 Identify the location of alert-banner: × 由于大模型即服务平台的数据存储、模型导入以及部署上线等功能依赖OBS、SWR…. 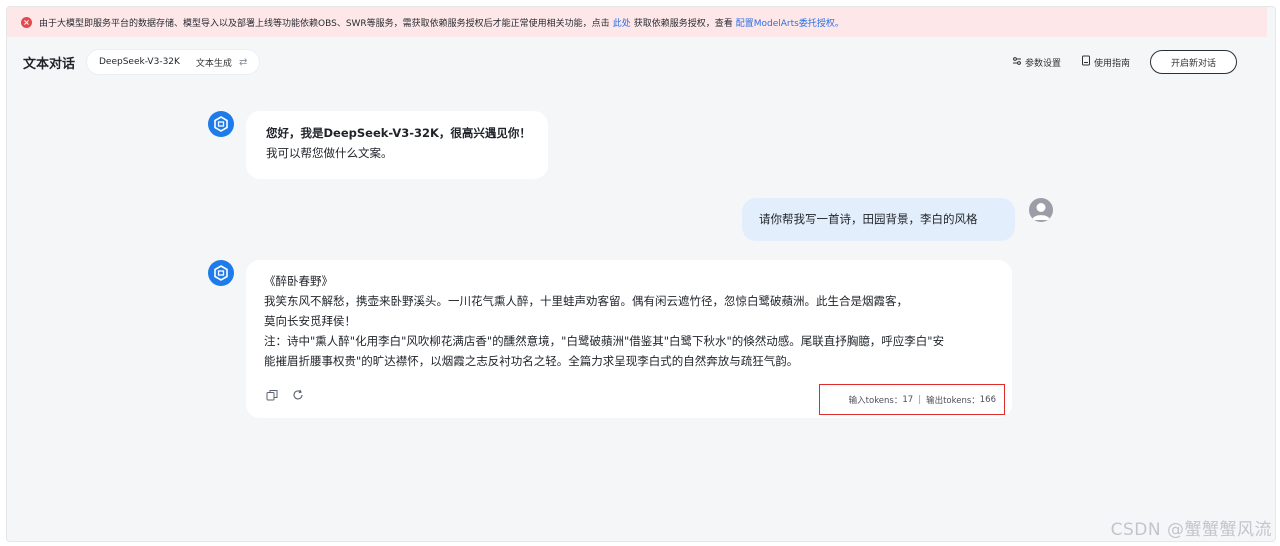
(637, 22).